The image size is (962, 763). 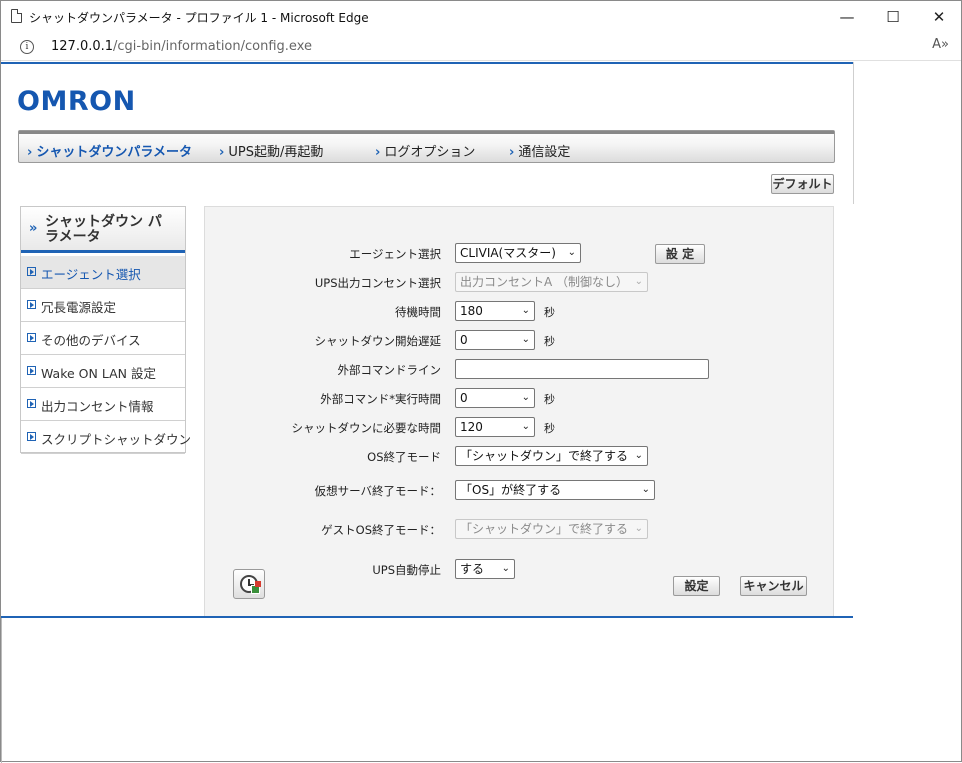 I want to click on external-cmd-input, so click(x=582, y=369).